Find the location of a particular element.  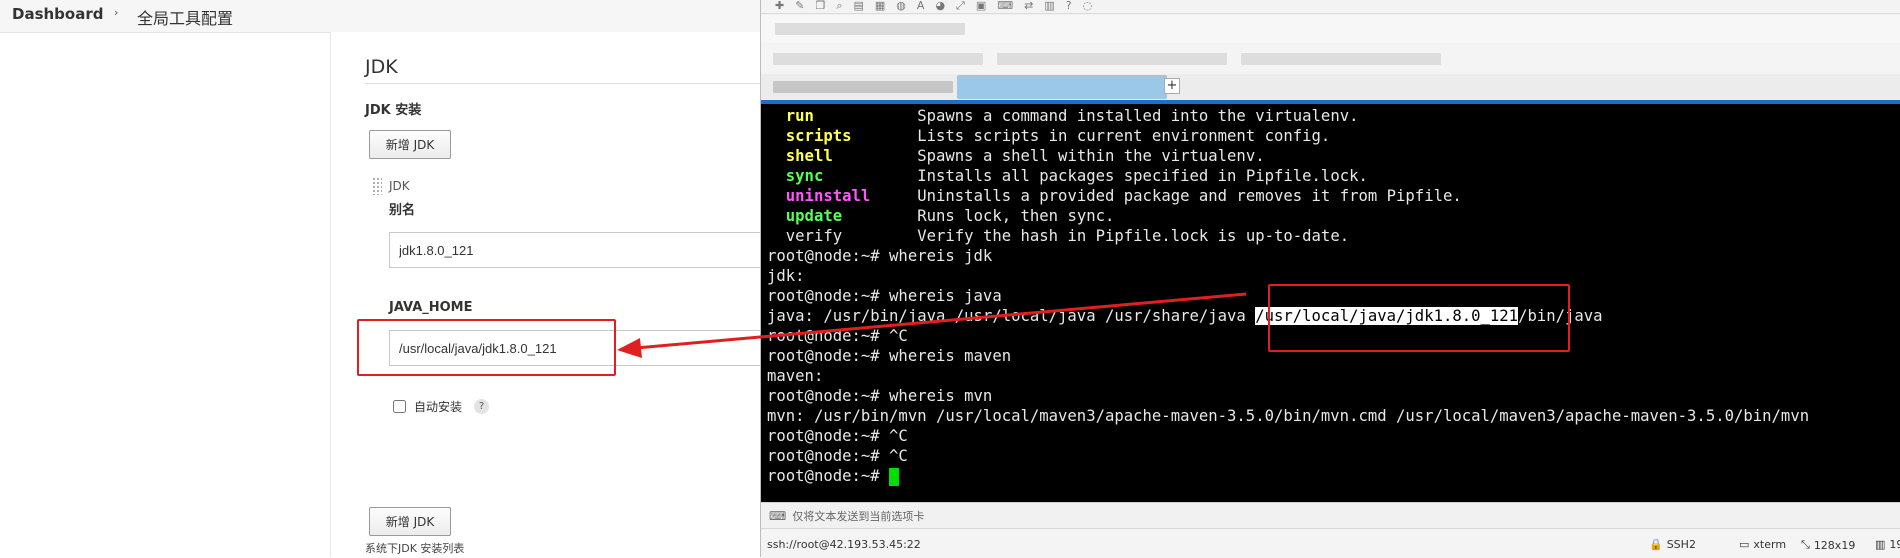

new-session-icon: ✚ is located at coordinates (779, 6).